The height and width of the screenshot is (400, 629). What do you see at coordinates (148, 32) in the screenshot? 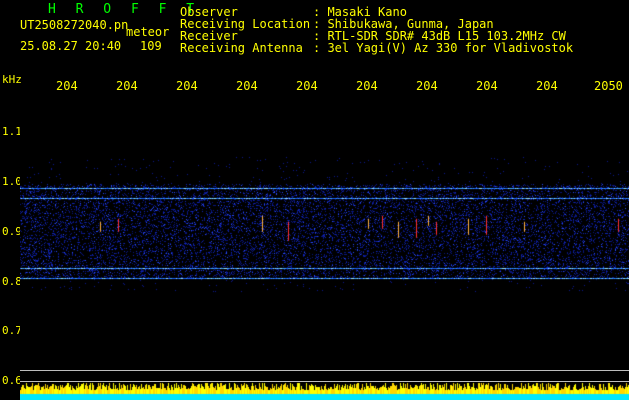
I see `meteor-label: meteor` at bounding box center [148, 32].